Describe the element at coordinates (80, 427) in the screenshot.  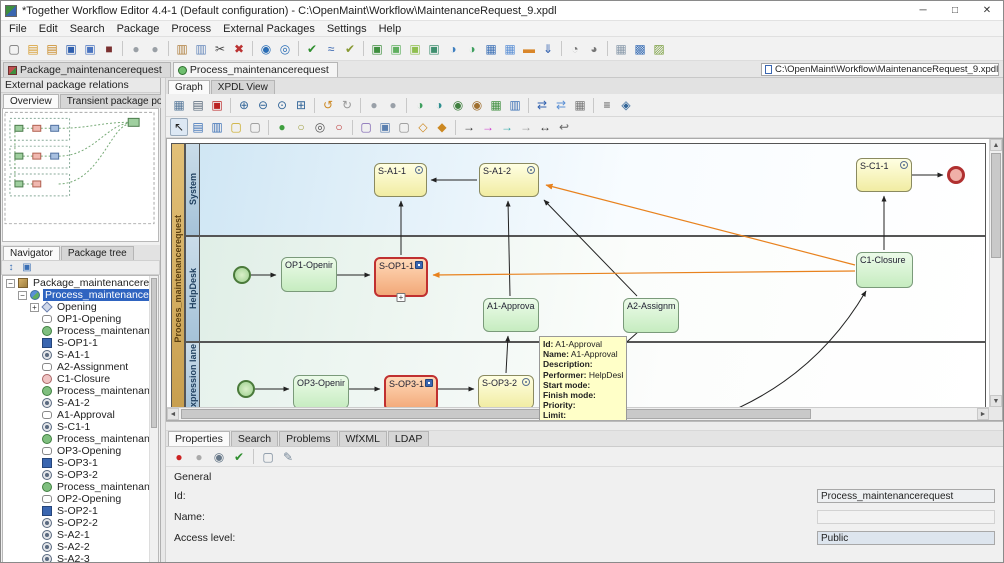
I see `tree-item: S-C1-1` at that location.